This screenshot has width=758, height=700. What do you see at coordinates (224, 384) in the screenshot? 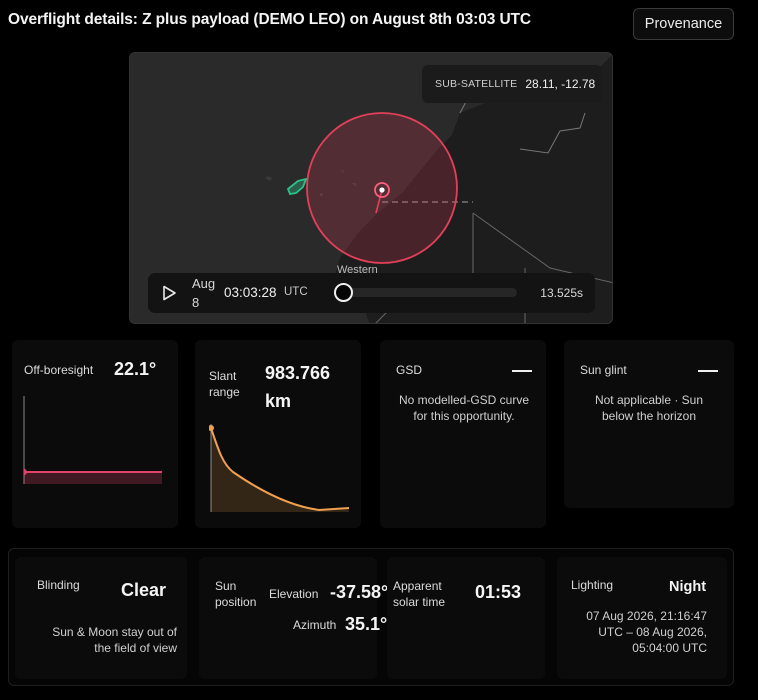
I see `slant-range-label: Slant range` at bounding box center [224, 384].